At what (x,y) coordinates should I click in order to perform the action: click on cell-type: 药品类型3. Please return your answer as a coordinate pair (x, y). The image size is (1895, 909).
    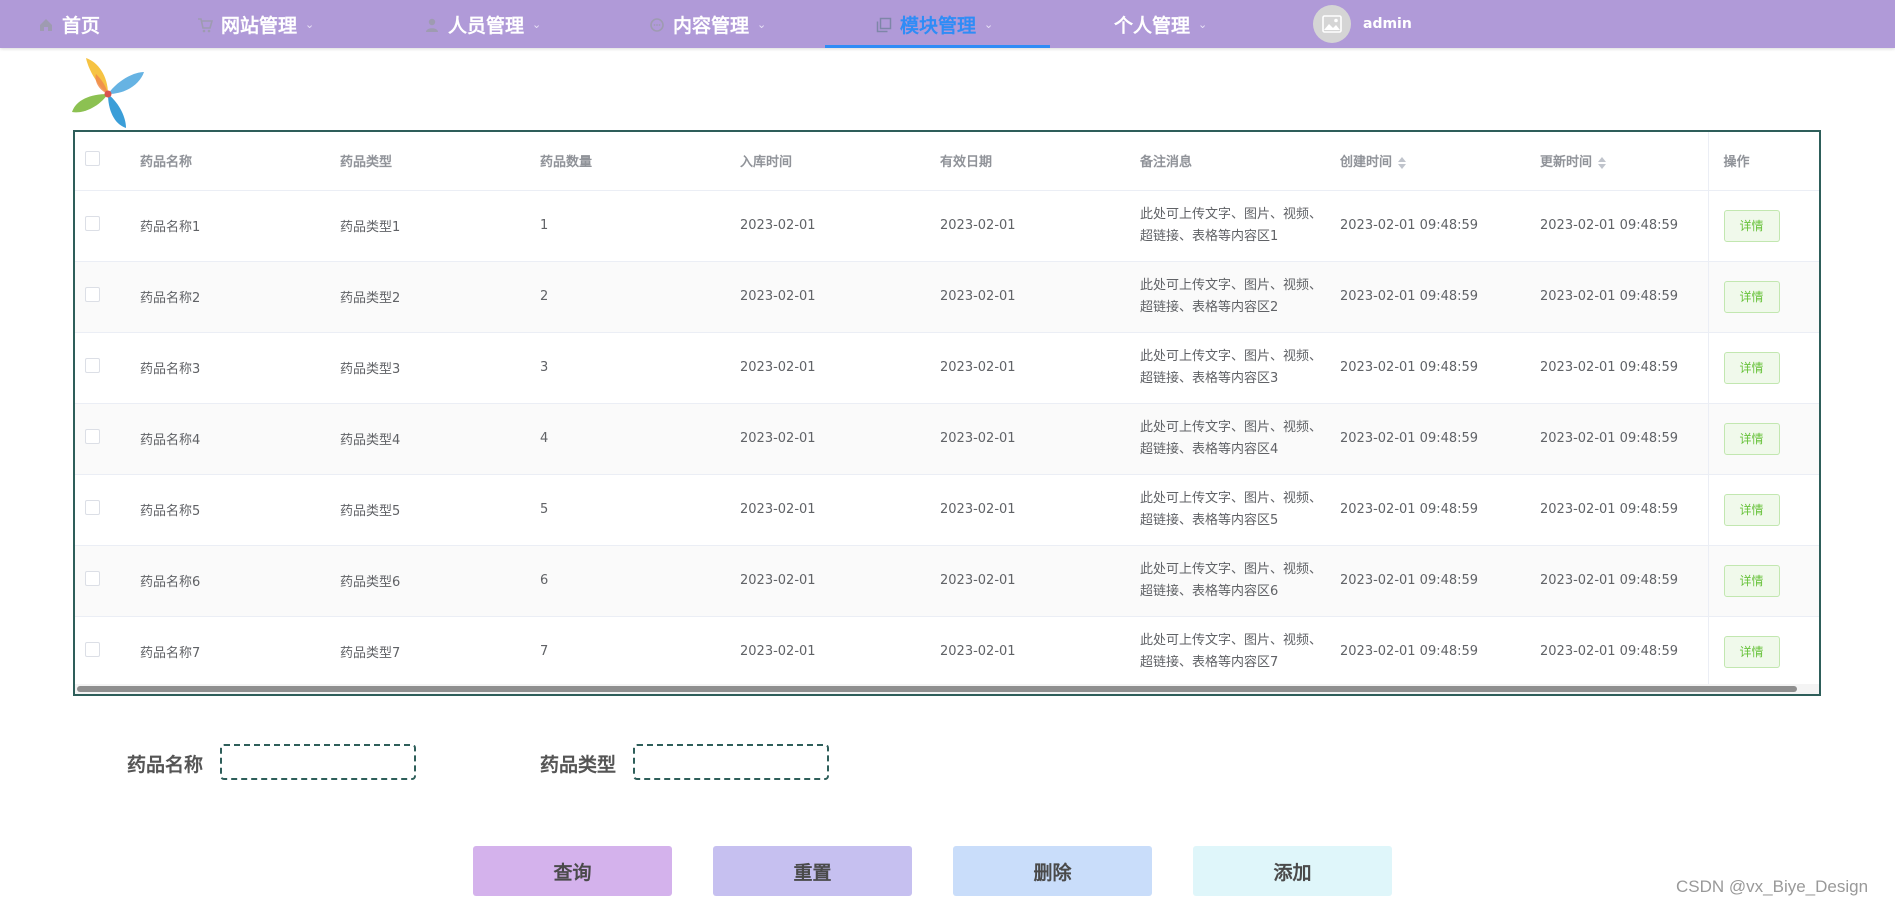
    Looking at the image, I should click on (370, 369).